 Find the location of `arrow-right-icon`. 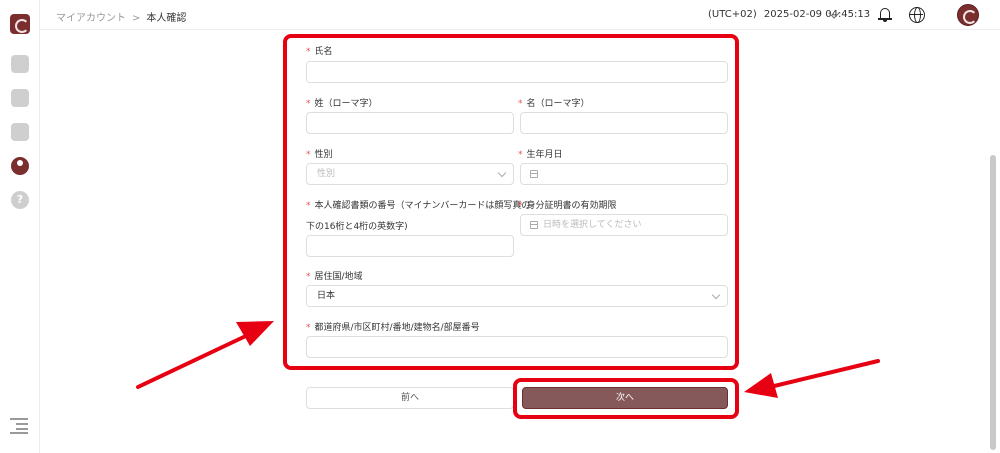

arrow-right-icon is located at coordinates (812, 378).